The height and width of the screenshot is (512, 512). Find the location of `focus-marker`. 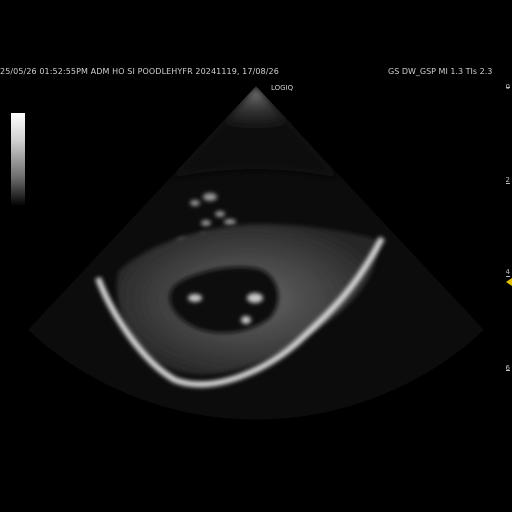

focus-marker is located at coordinates (509, 282).